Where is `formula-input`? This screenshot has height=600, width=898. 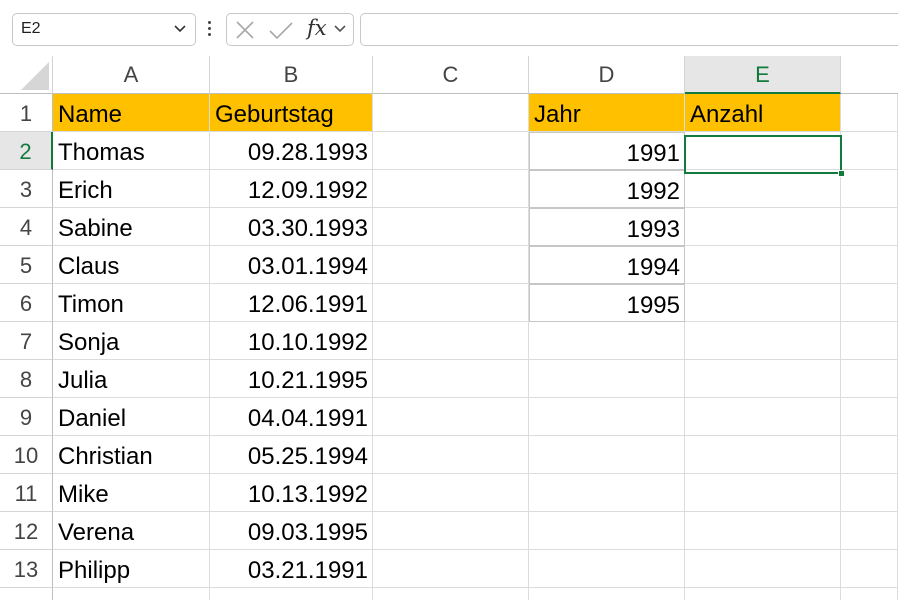
formula-input is located at coordinates (629, 29).